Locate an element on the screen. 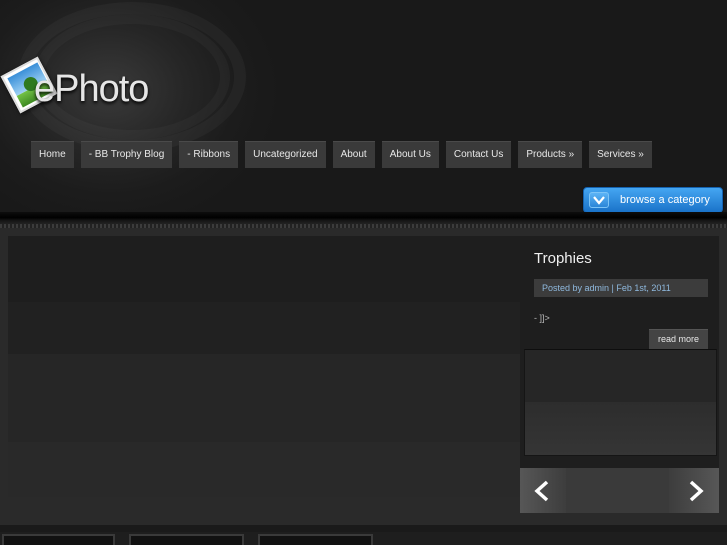  prev-slide-button is located at coordinates (543, 490).